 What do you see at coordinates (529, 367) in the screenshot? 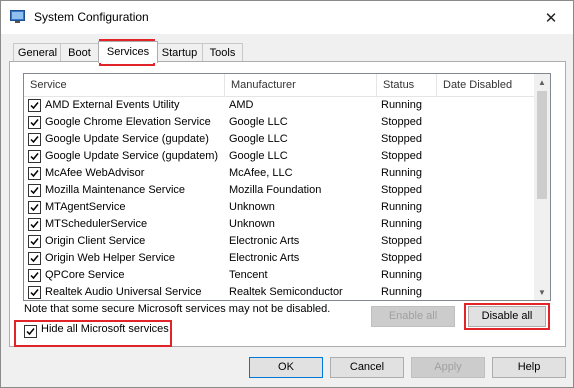
I see `help-button: Help` at bounding box center [529, 367].